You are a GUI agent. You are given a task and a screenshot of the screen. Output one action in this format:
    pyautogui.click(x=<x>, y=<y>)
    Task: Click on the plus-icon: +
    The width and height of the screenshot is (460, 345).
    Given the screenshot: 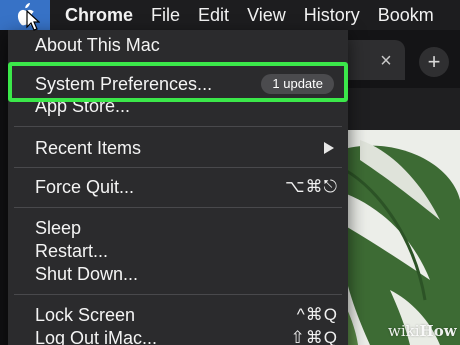 What is the action you would take?
    pyautogui.click(x=434, y=61)
    